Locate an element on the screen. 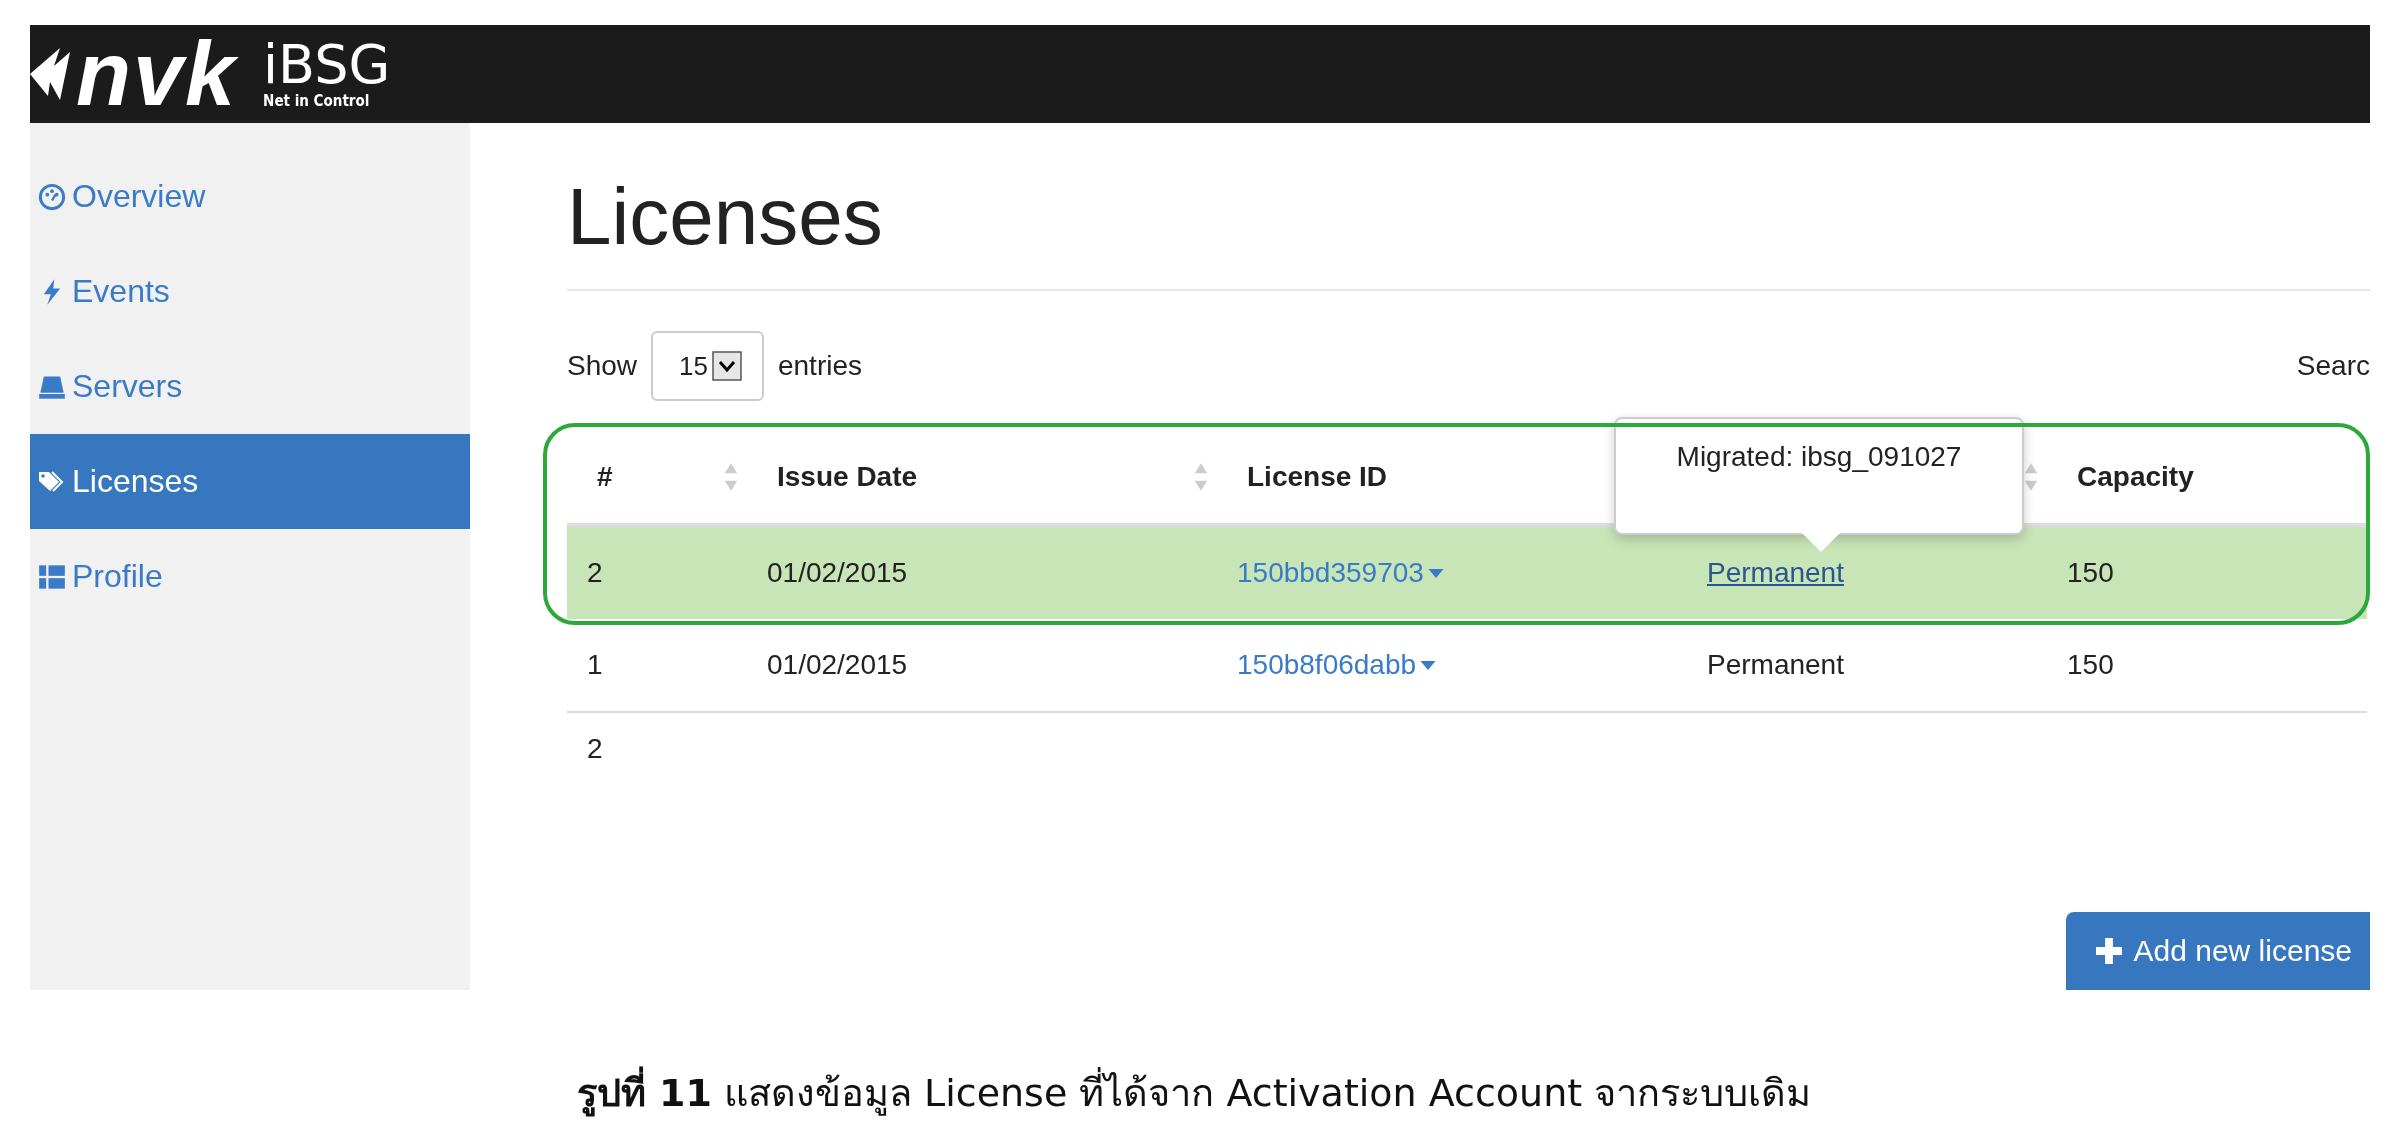 The image size is (2388, 1142). sidebar-item: Overview is located at coordinates (250, 196).